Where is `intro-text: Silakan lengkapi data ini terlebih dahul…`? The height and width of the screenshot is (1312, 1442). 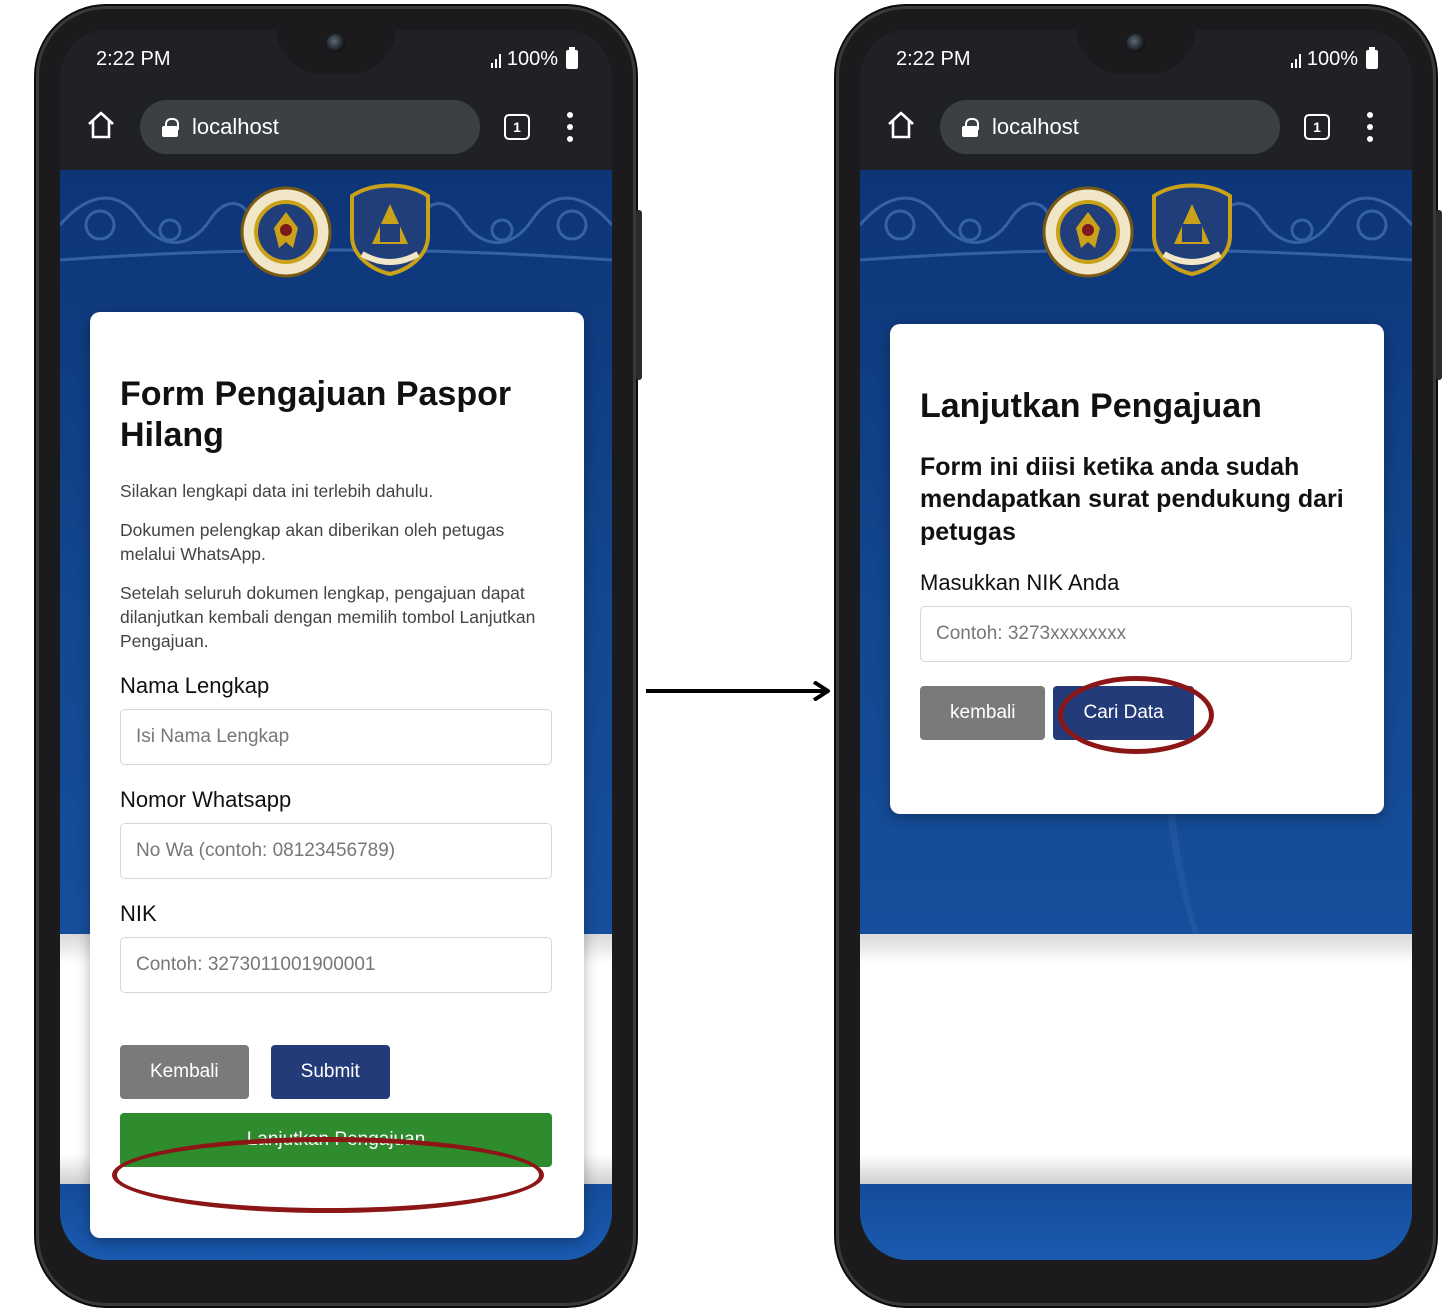 intro-text: Silakan lengkapi data ini terlebih dahul… is located at coordinates (277, 490).